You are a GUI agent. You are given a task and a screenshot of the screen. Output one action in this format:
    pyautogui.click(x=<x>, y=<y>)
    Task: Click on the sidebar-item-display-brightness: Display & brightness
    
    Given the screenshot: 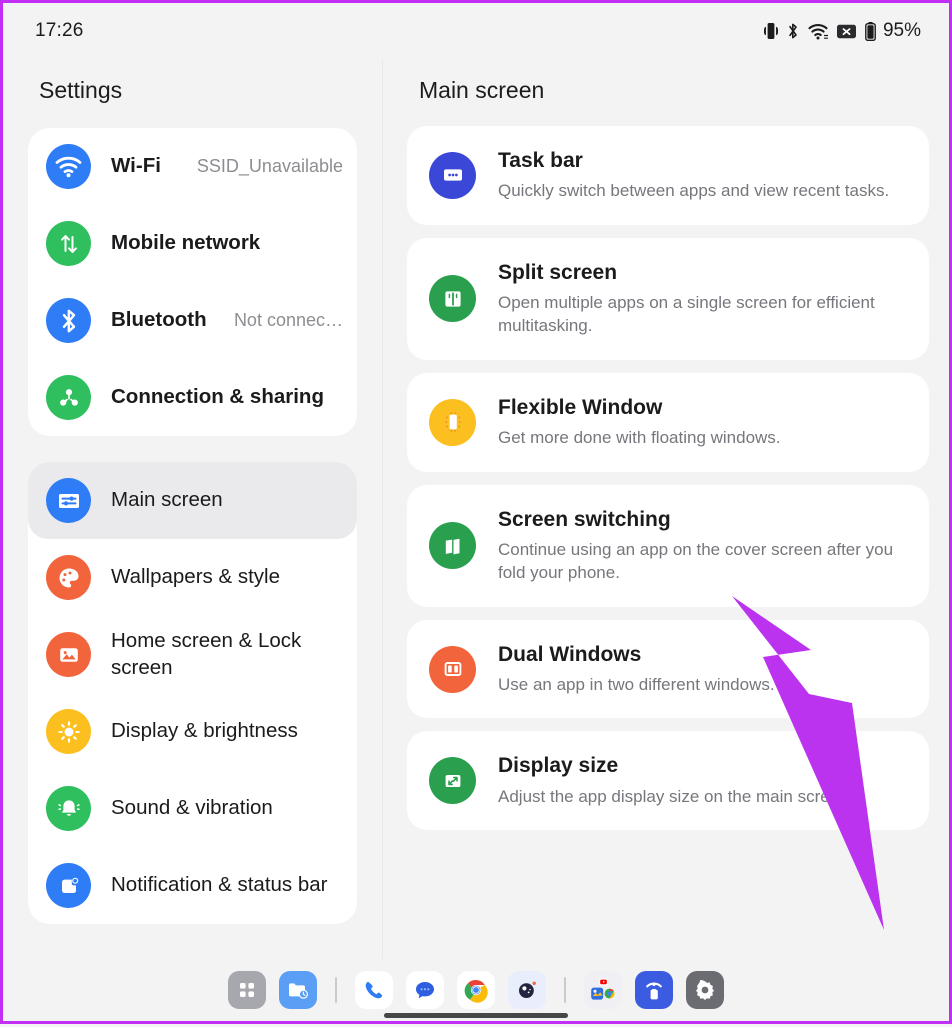 What is the action you would take?
    pyautogui.click(x=192, y=731)
    